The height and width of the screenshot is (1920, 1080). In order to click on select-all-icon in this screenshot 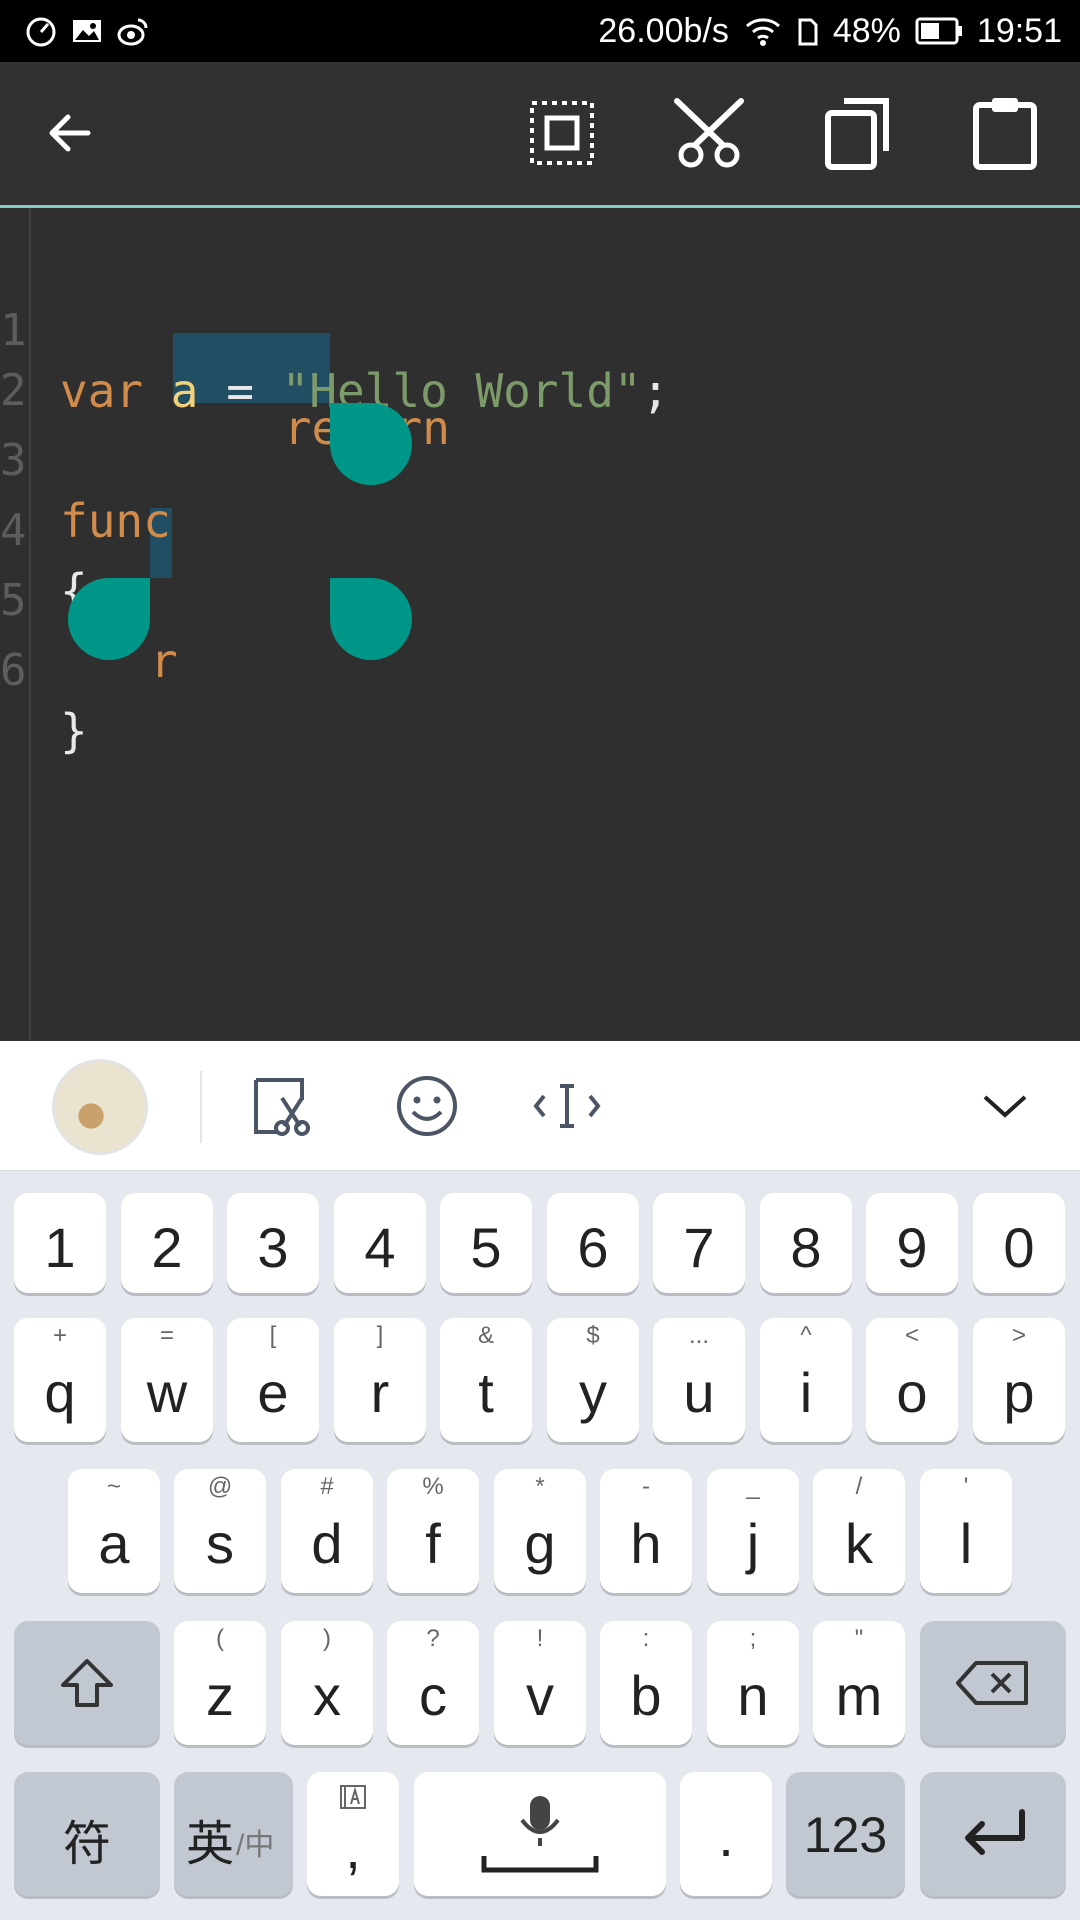, I will do `click(562, 133)`.